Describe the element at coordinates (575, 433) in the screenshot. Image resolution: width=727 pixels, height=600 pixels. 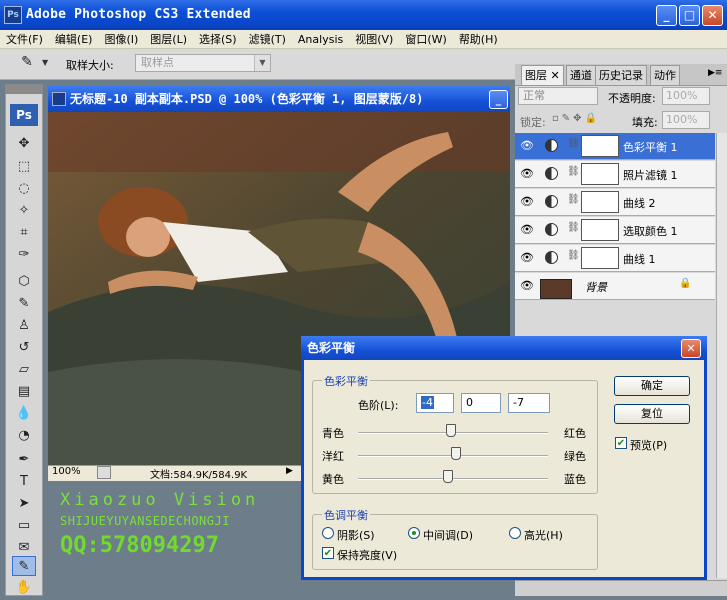
I see `slider-right-label: 红色` at that location.